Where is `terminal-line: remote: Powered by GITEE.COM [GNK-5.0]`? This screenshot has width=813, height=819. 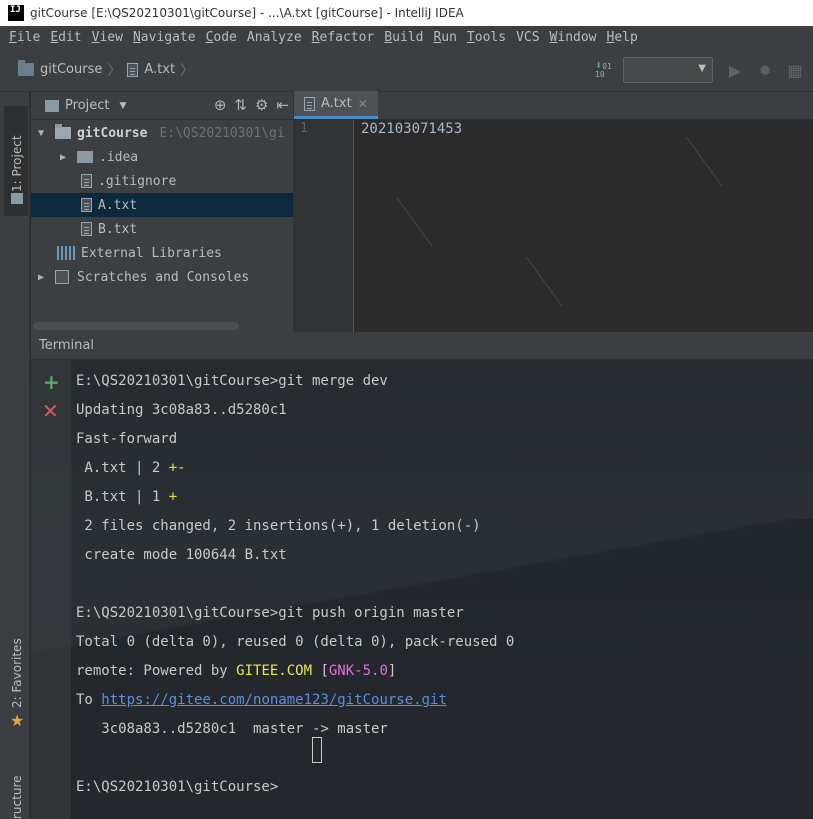
terminal-line: remote: Powered by GITEE.COM [GNK-5.0] is located at coordinates (295, 671).